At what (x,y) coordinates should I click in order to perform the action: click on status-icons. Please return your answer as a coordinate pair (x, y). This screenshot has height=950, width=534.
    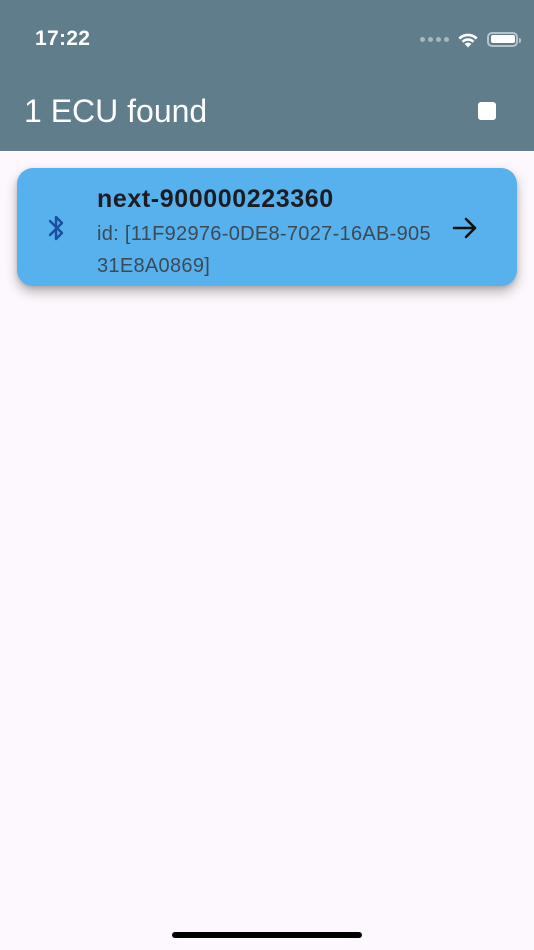
    Looking at the image, I should click on (470, 39).